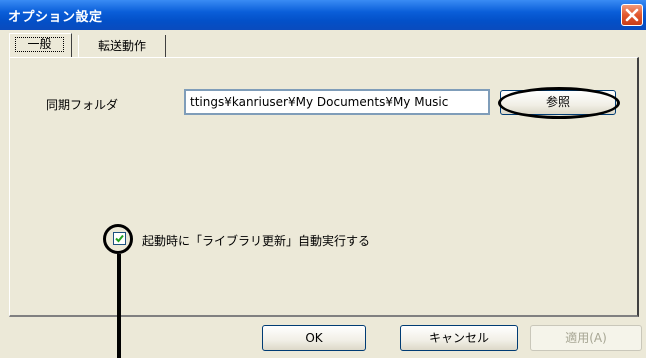 The image size is (646, 358). Describe the element at coordinates (55, 17) in the screenshot. I see `window-title: オプション設定` at that location.